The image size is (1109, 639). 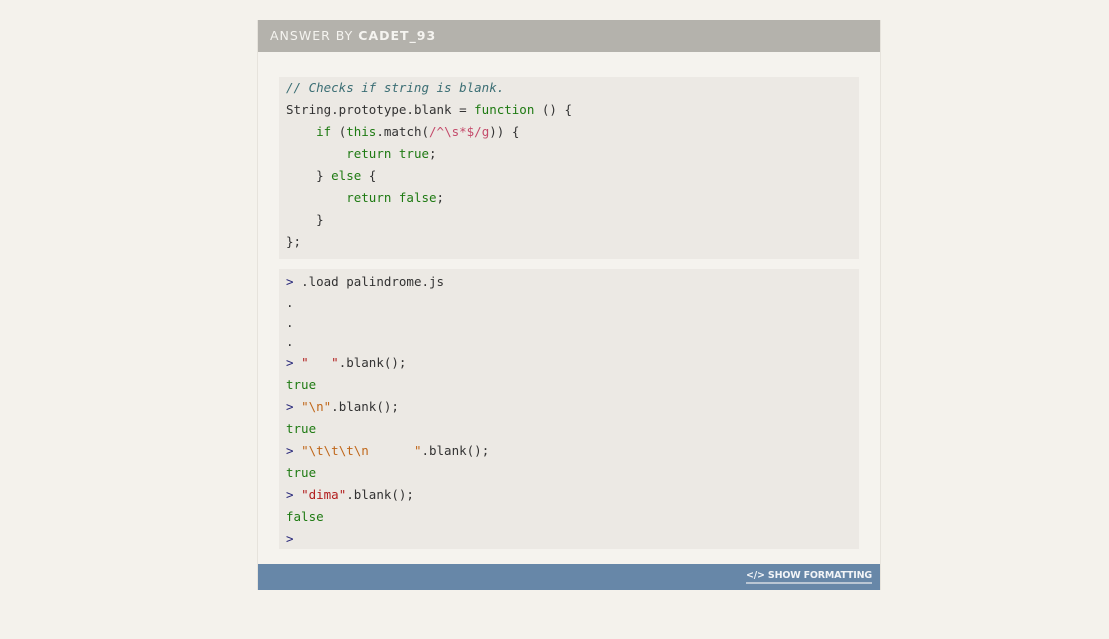 I want to click on code-line: } else {, so click(x=331, y=175).